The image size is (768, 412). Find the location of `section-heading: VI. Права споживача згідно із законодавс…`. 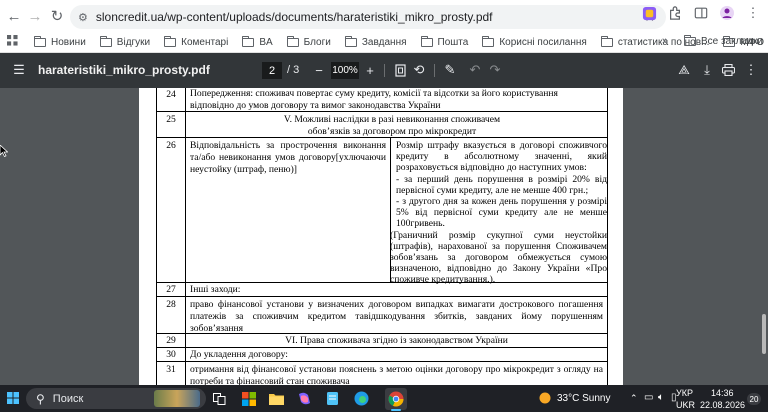

section-heading: VI. Права споживача згідно із законодавс… is located at coordinates (396, 340).